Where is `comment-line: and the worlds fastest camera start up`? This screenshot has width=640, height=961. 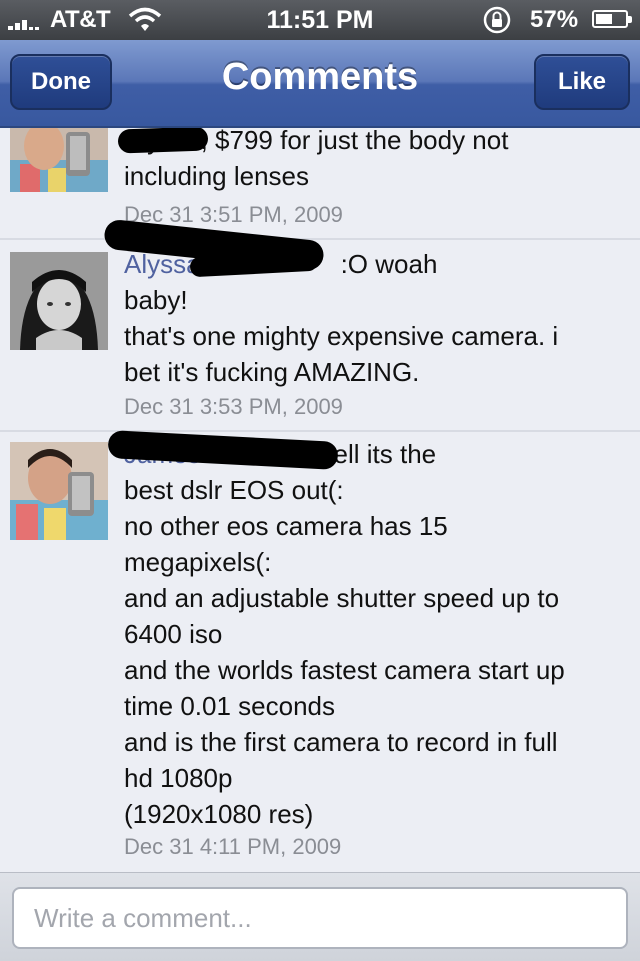 comment-line: and the worlds fastest camera start up is located at coordinates (344, 670).